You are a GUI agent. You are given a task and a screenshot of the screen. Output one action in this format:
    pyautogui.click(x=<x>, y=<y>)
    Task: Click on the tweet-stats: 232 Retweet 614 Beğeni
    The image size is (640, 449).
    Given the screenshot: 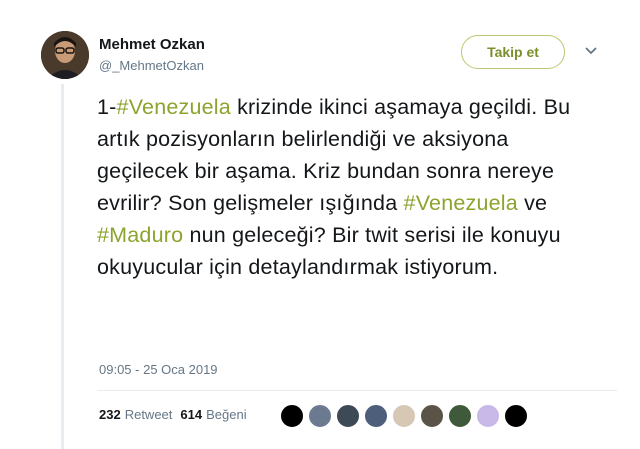 What is the action you would take?
    pyautogui.click(x=173, y=414)
    